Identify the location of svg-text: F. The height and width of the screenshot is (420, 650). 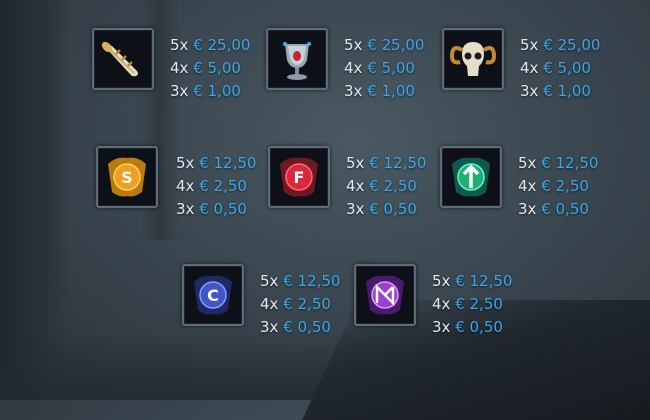
(299, 177).